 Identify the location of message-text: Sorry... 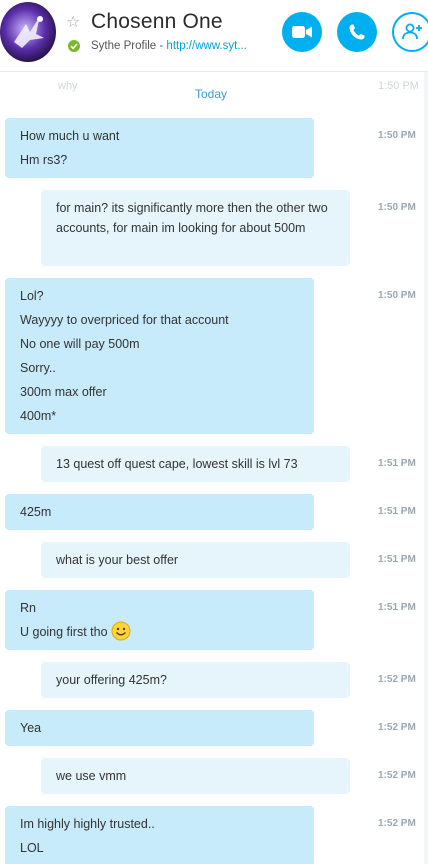
(38, 368).